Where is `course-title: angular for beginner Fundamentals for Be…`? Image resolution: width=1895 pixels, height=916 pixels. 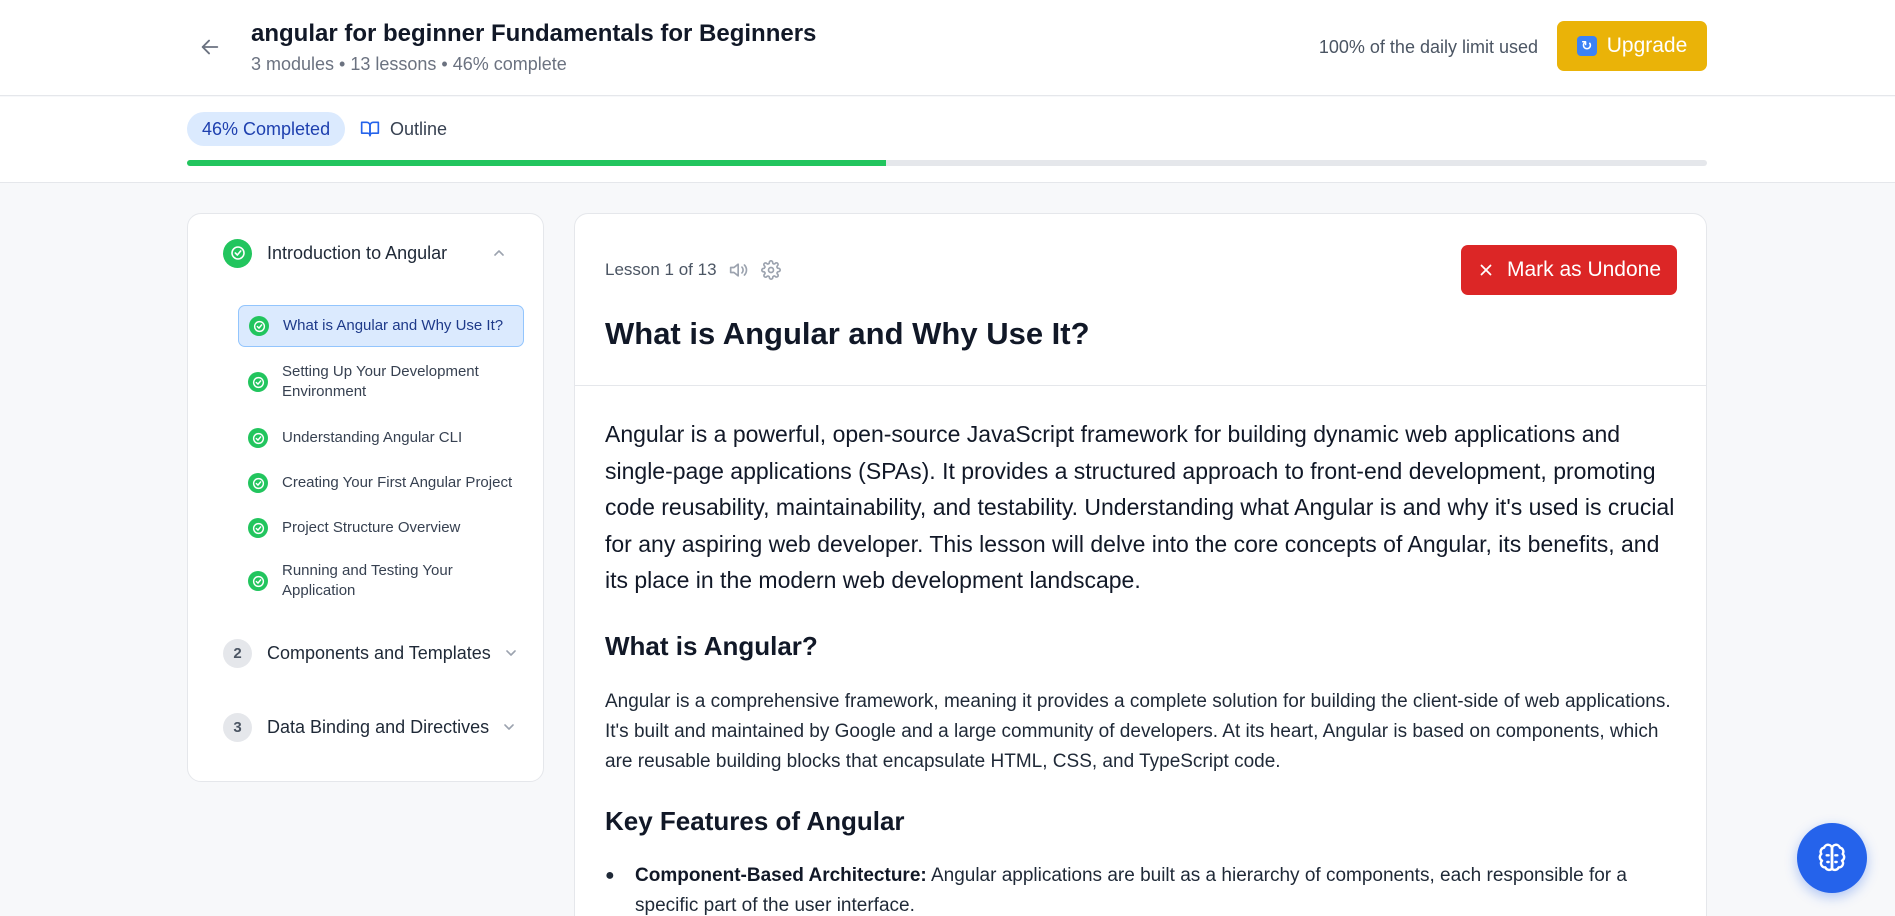 course-title: angular for beginner Fundamentals for Be… is located at coordinates (534, 33).